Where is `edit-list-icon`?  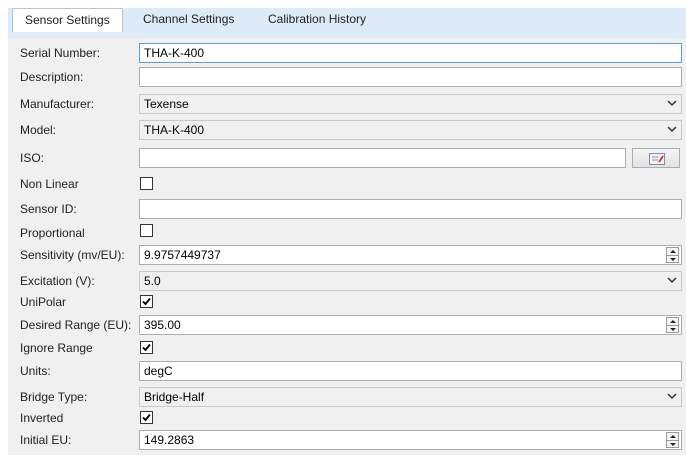
edit-list-icon is located at coordinates (657, 159).